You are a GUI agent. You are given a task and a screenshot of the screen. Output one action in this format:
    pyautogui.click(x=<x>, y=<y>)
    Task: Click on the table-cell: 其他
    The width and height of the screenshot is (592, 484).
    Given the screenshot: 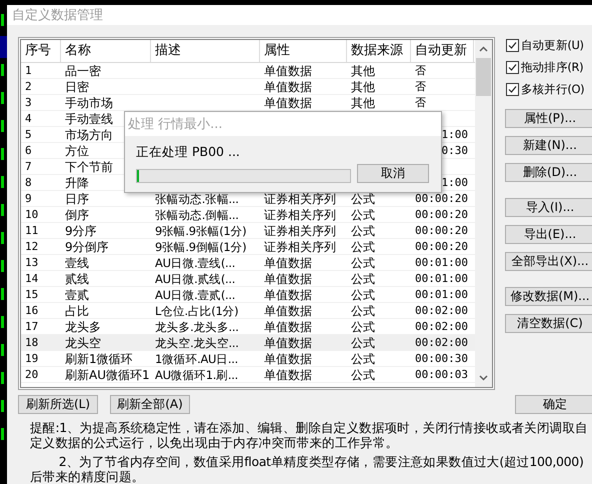 What is the action you would take?
    pyautogui.click(x=363, y=71)
    